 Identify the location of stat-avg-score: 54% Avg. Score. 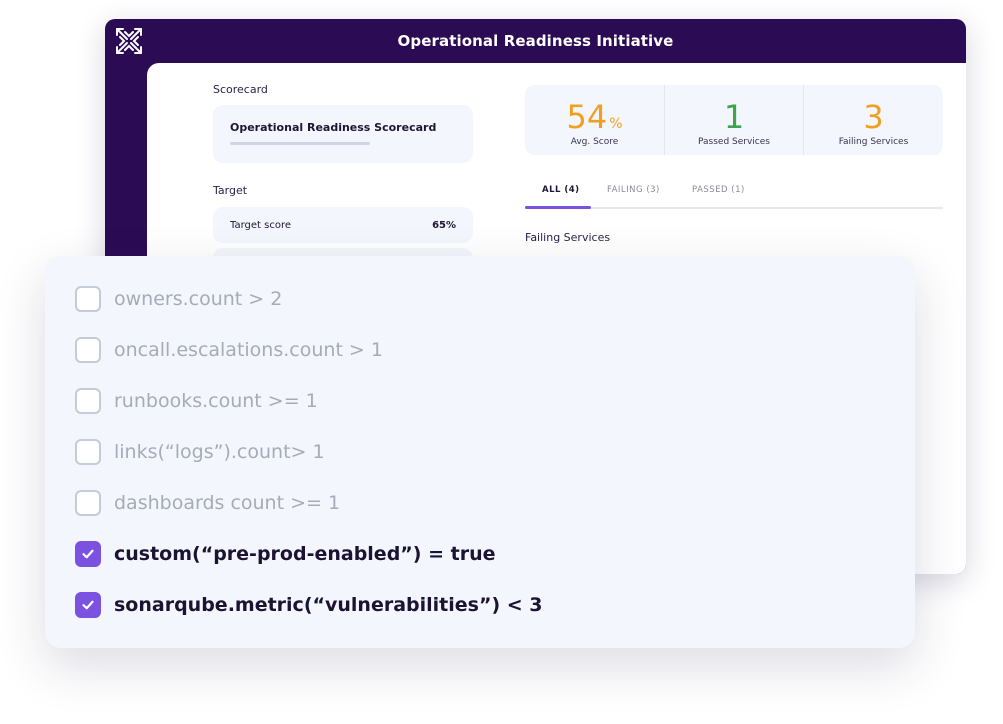
(594, 120).